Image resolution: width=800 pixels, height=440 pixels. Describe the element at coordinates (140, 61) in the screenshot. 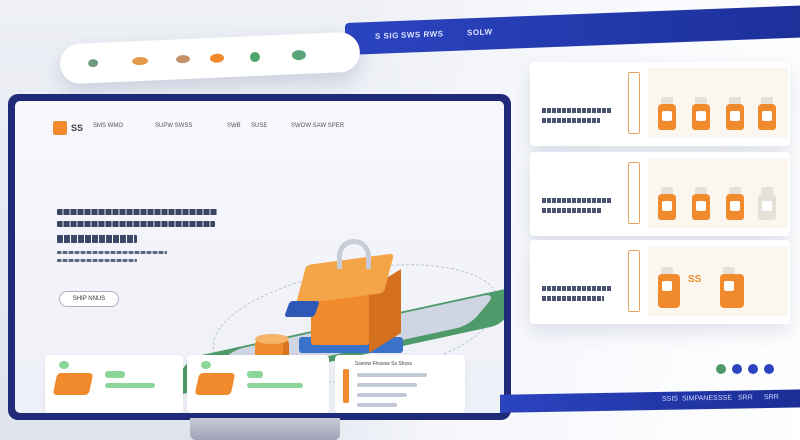

I see `orange-leaf-icon` at that location.